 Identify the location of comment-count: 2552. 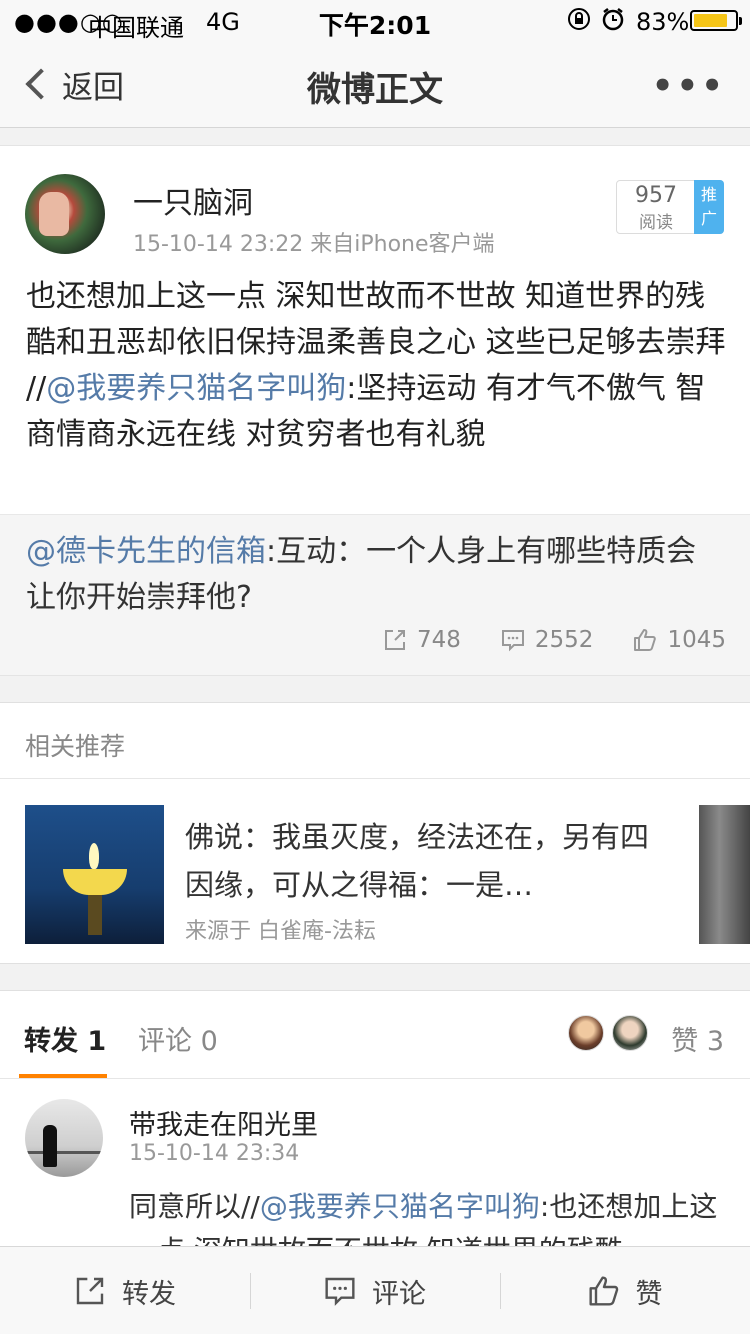
(564, 640).